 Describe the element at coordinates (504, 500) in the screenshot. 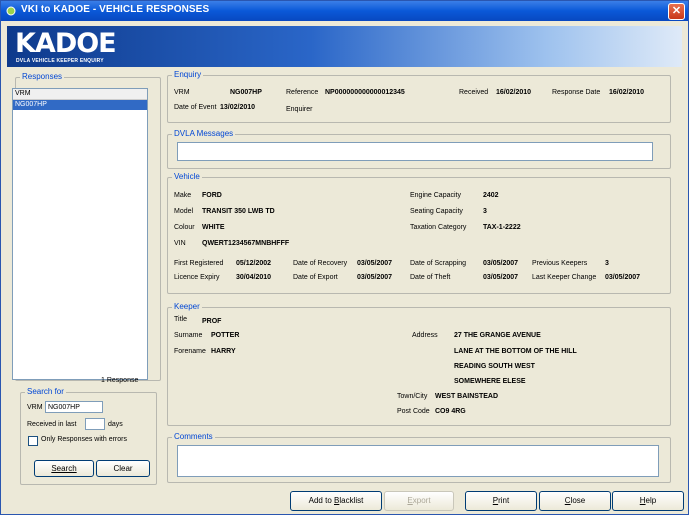

I see `print-label-post: rint` at that location.